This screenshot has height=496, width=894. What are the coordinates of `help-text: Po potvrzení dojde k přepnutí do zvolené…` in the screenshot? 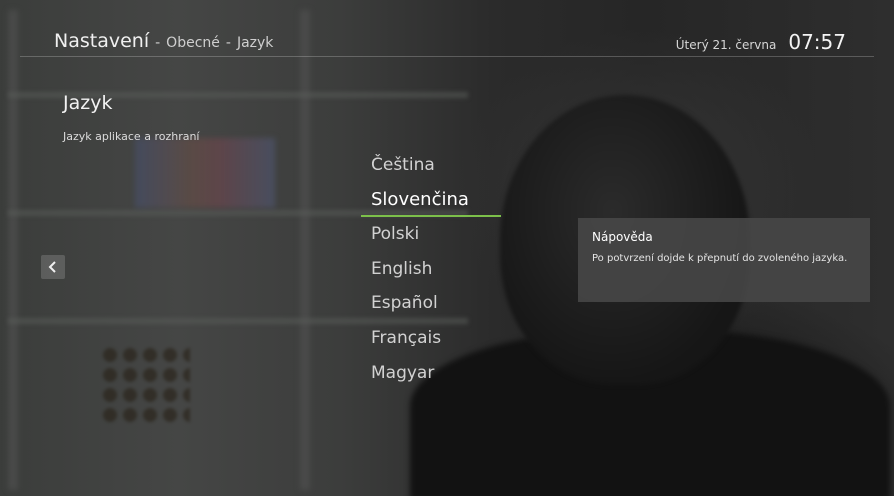 It's located at (720, 258).